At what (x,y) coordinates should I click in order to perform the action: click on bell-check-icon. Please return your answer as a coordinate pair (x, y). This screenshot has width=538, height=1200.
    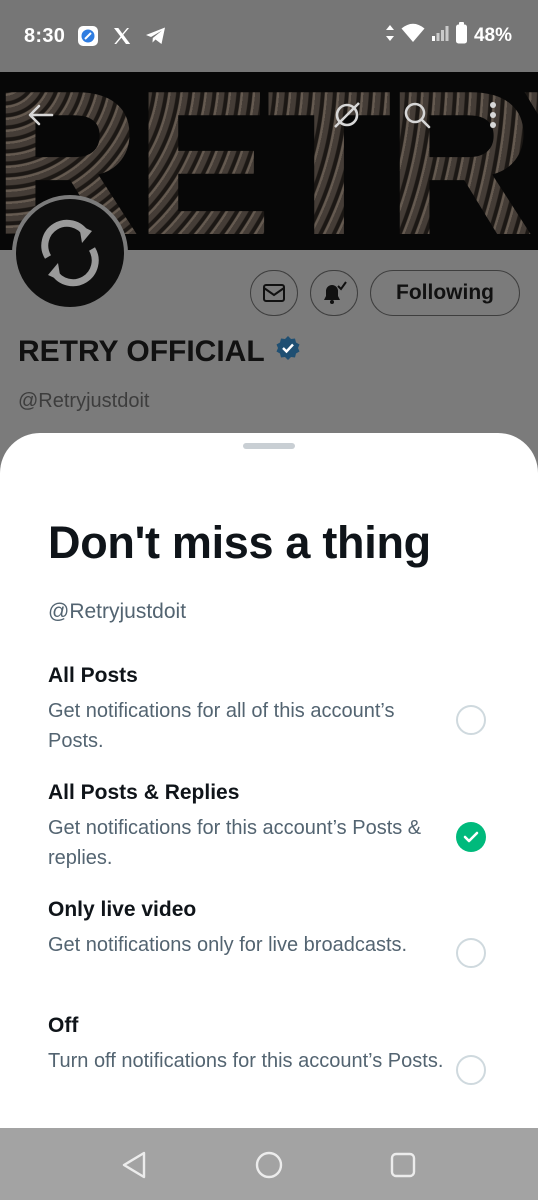
    Looking at the image, I should click on (335, 292).